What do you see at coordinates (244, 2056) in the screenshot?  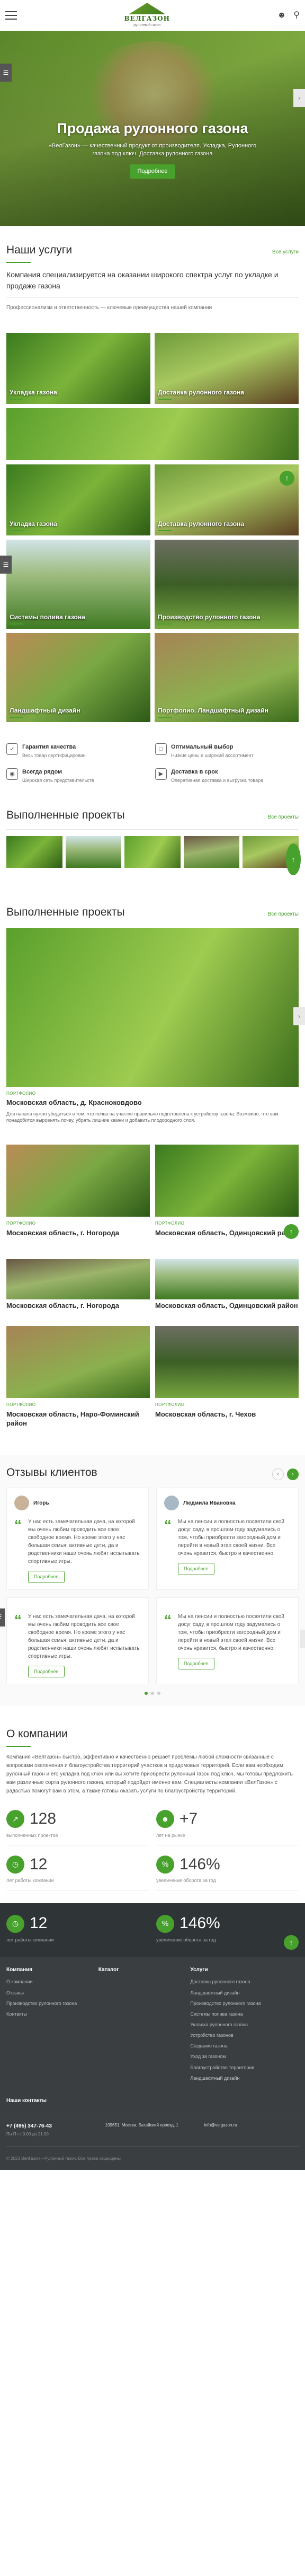 I see `footer-link: Уход за газоном` at bounding box center [244, 2056].